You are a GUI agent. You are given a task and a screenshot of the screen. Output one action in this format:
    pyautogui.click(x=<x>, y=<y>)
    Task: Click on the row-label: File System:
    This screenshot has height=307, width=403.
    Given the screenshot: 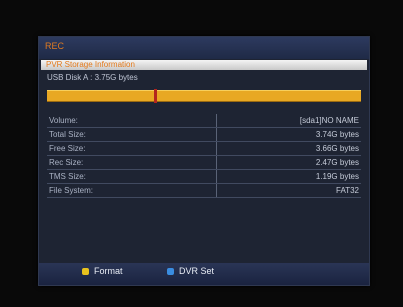 What is the action you would take?
    pyautogui.click(x=71, y=190)
    